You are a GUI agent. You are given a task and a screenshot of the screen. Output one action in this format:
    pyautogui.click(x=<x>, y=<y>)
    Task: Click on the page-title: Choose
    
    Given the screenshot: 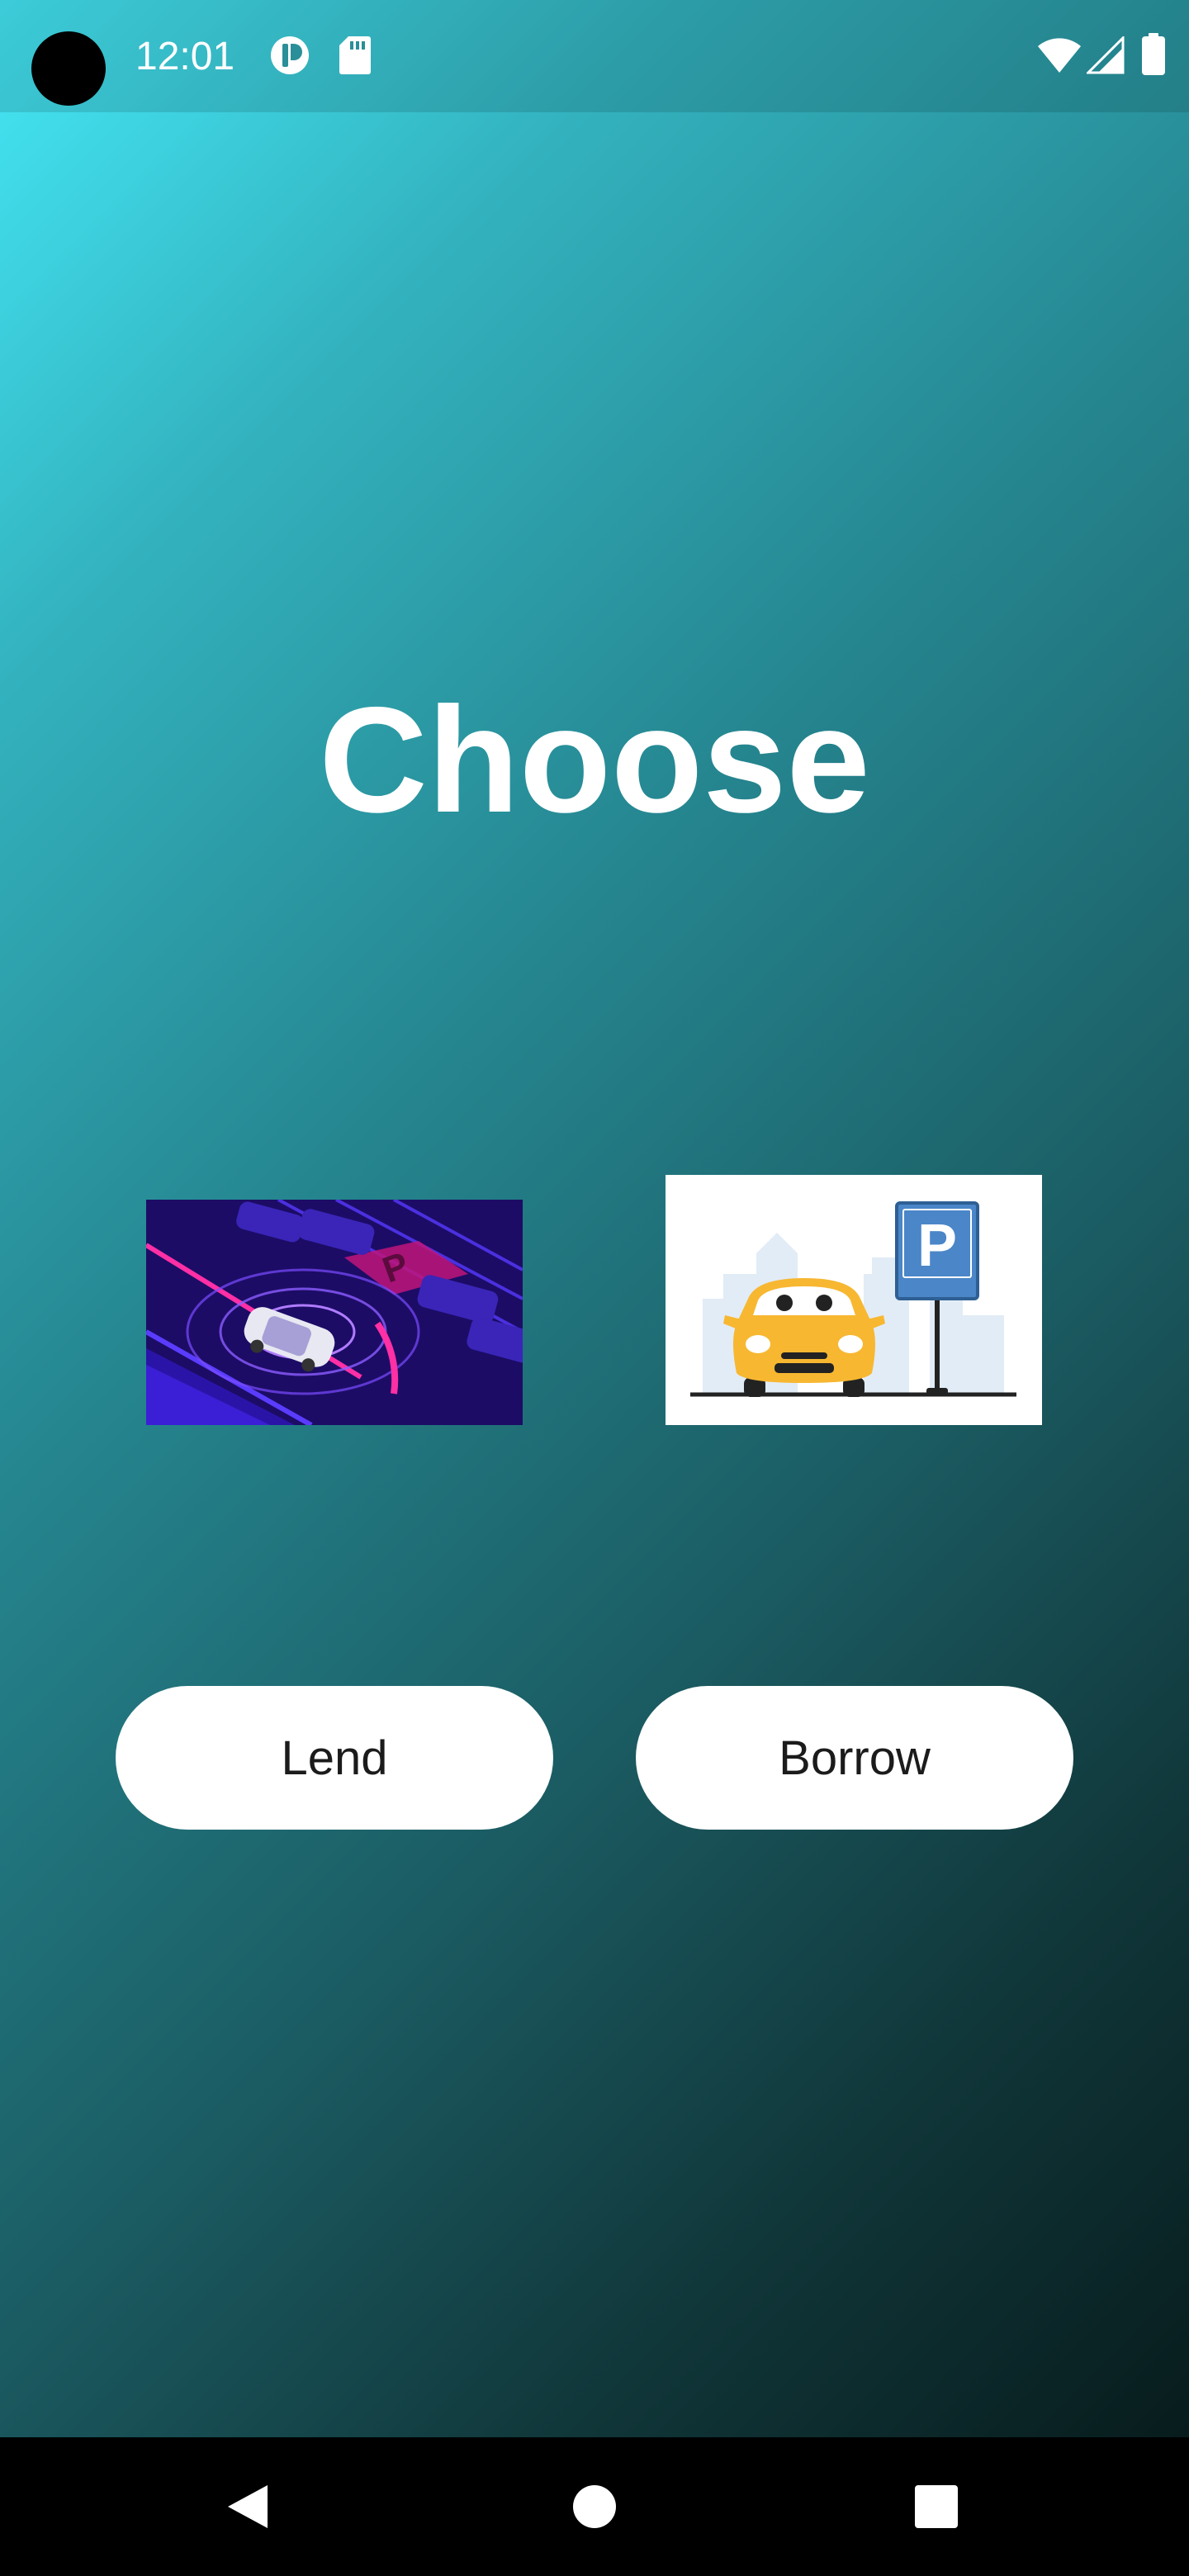 What is the action you would take?
    pyautogui.click(x=594, y=759)
    